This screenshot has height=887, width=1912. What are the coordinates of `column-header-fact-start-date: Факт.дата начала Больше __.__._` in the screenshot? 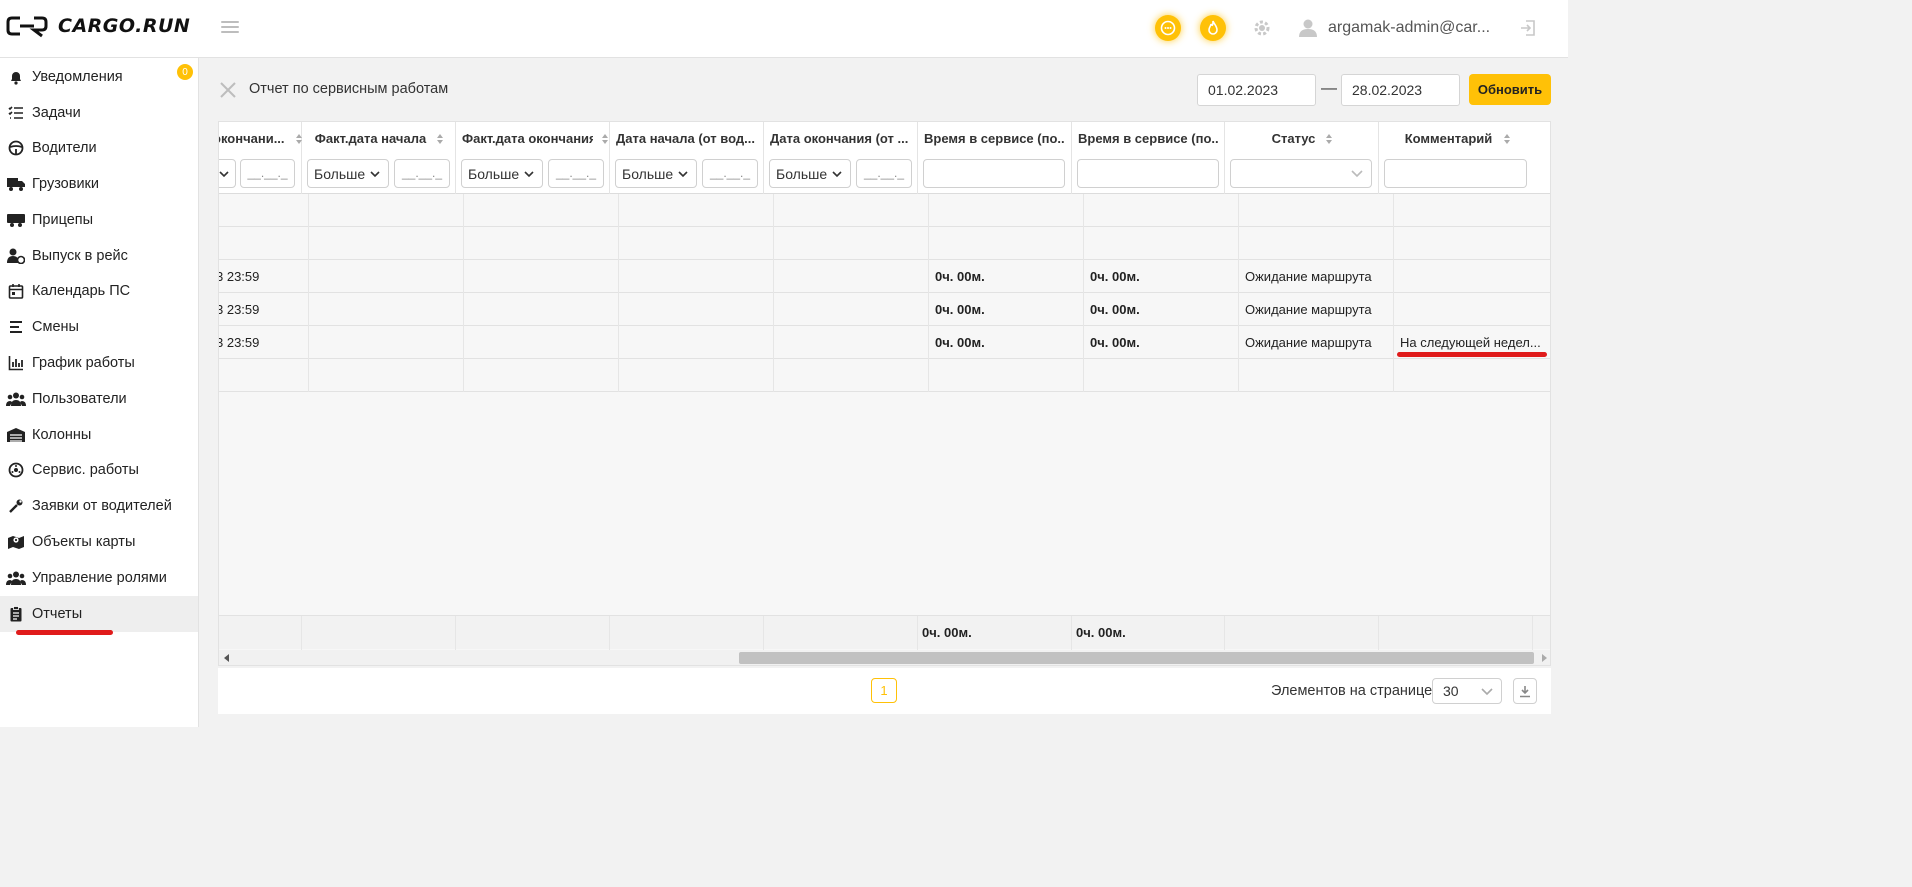 It's located at (379, 158).